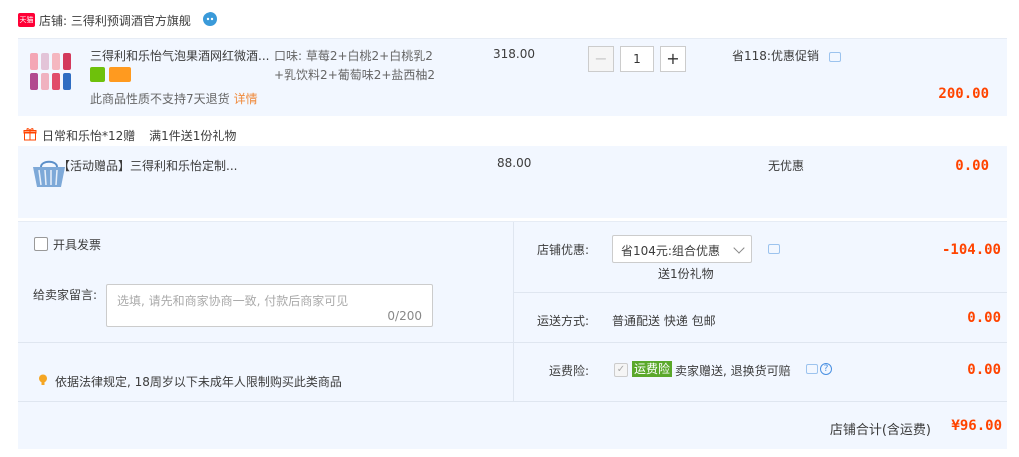  Describe the element at coordinates (786, 166) in the screenshot. I see `gift-promotion: 无优惠` at that location.